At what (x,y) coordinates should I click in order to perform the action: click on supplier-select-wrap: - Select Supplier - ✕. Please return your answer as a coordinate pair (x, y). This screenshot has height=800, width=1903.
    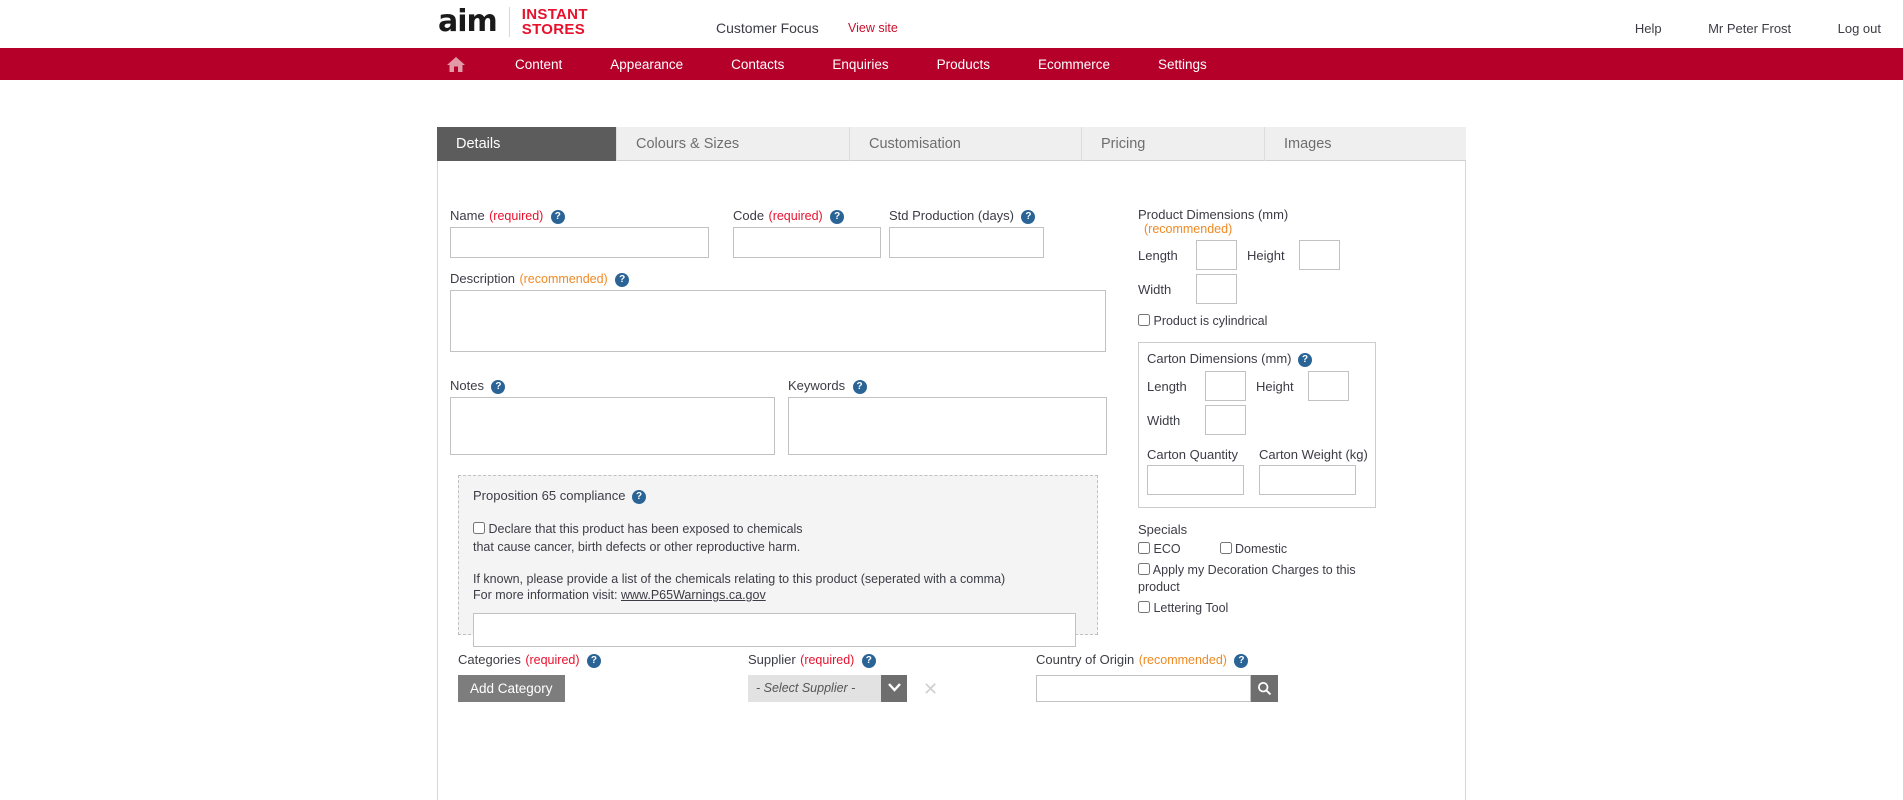
    Looking at the image, I should click on (843, 688).